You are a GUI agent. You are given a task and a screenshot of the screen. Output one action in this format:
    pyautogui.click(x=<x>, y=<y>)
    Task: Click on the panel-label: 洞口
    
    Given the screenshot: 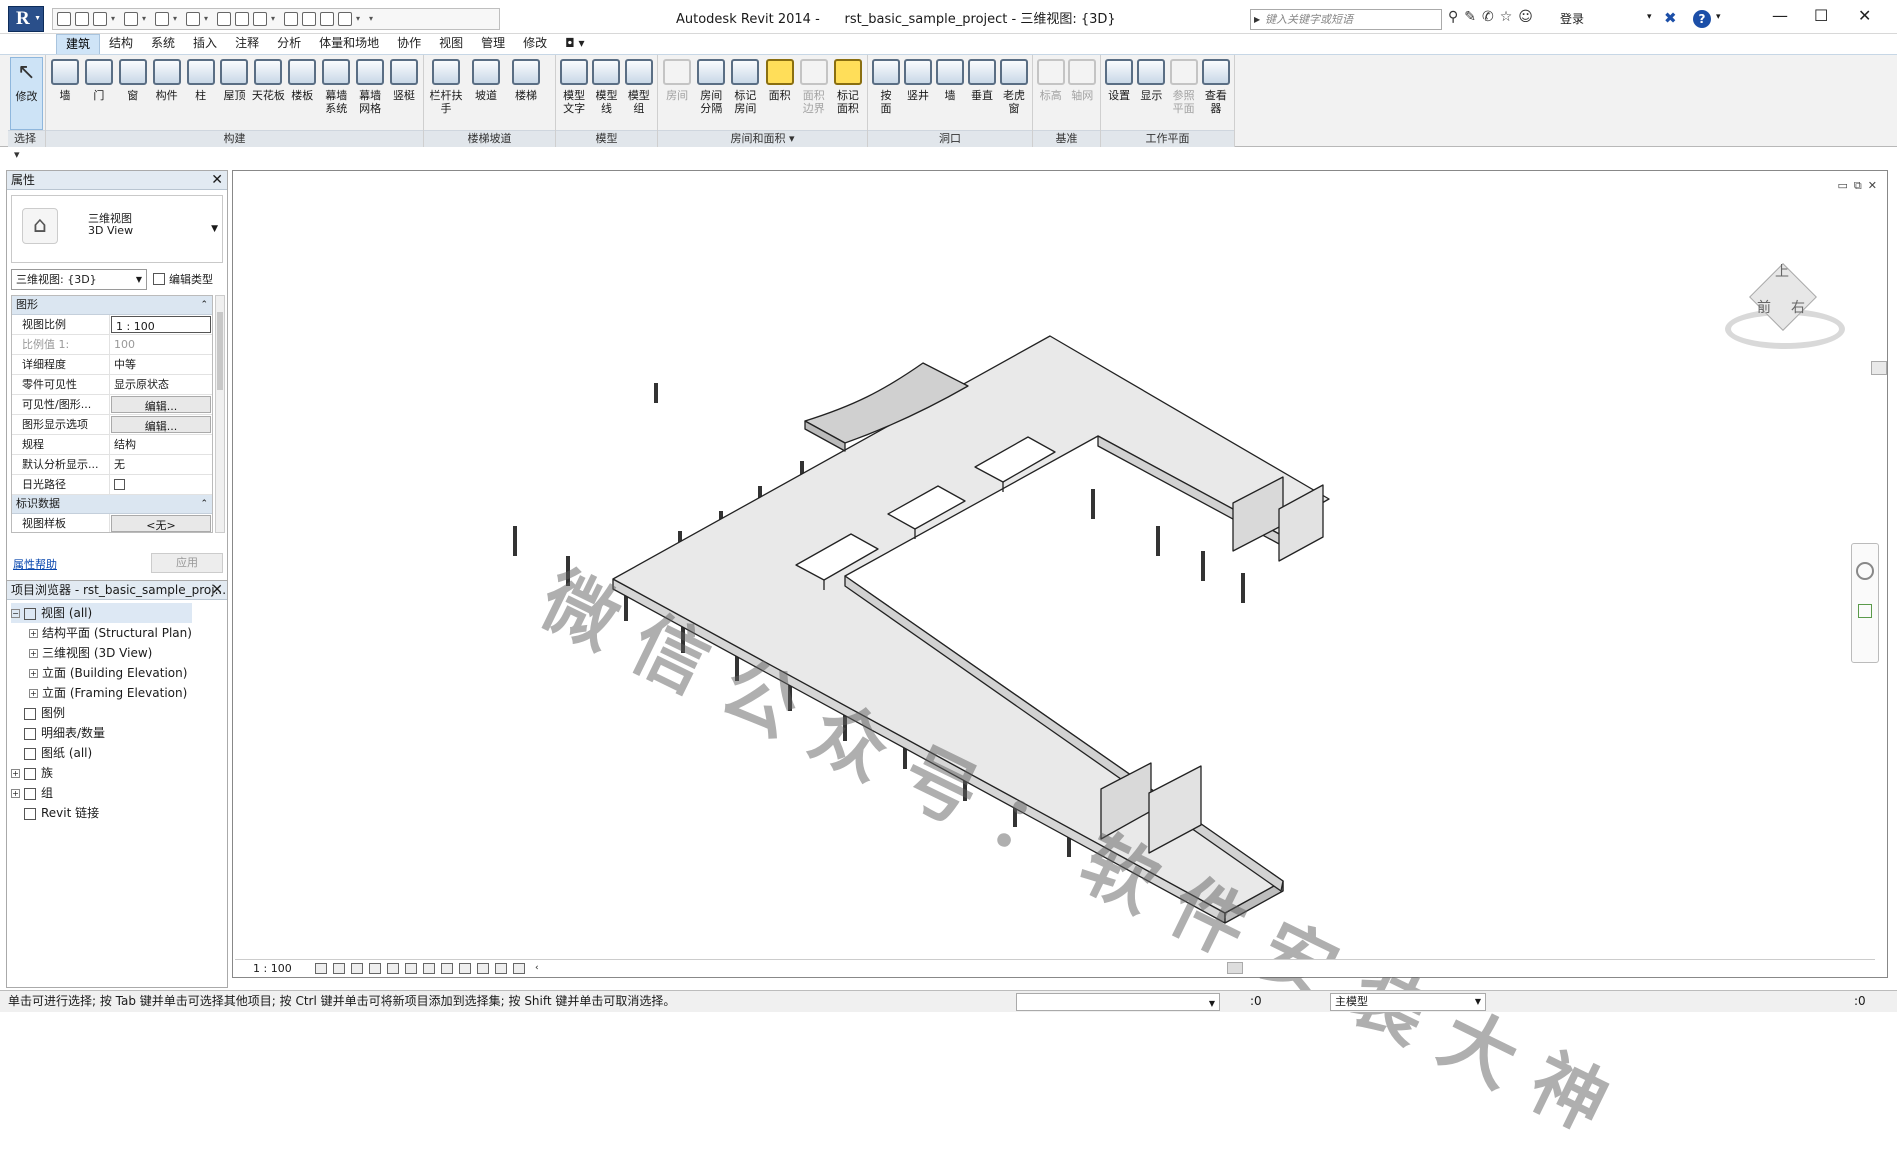 What is the action you would take?
    pyautogui.click(x=950, y=138)
    